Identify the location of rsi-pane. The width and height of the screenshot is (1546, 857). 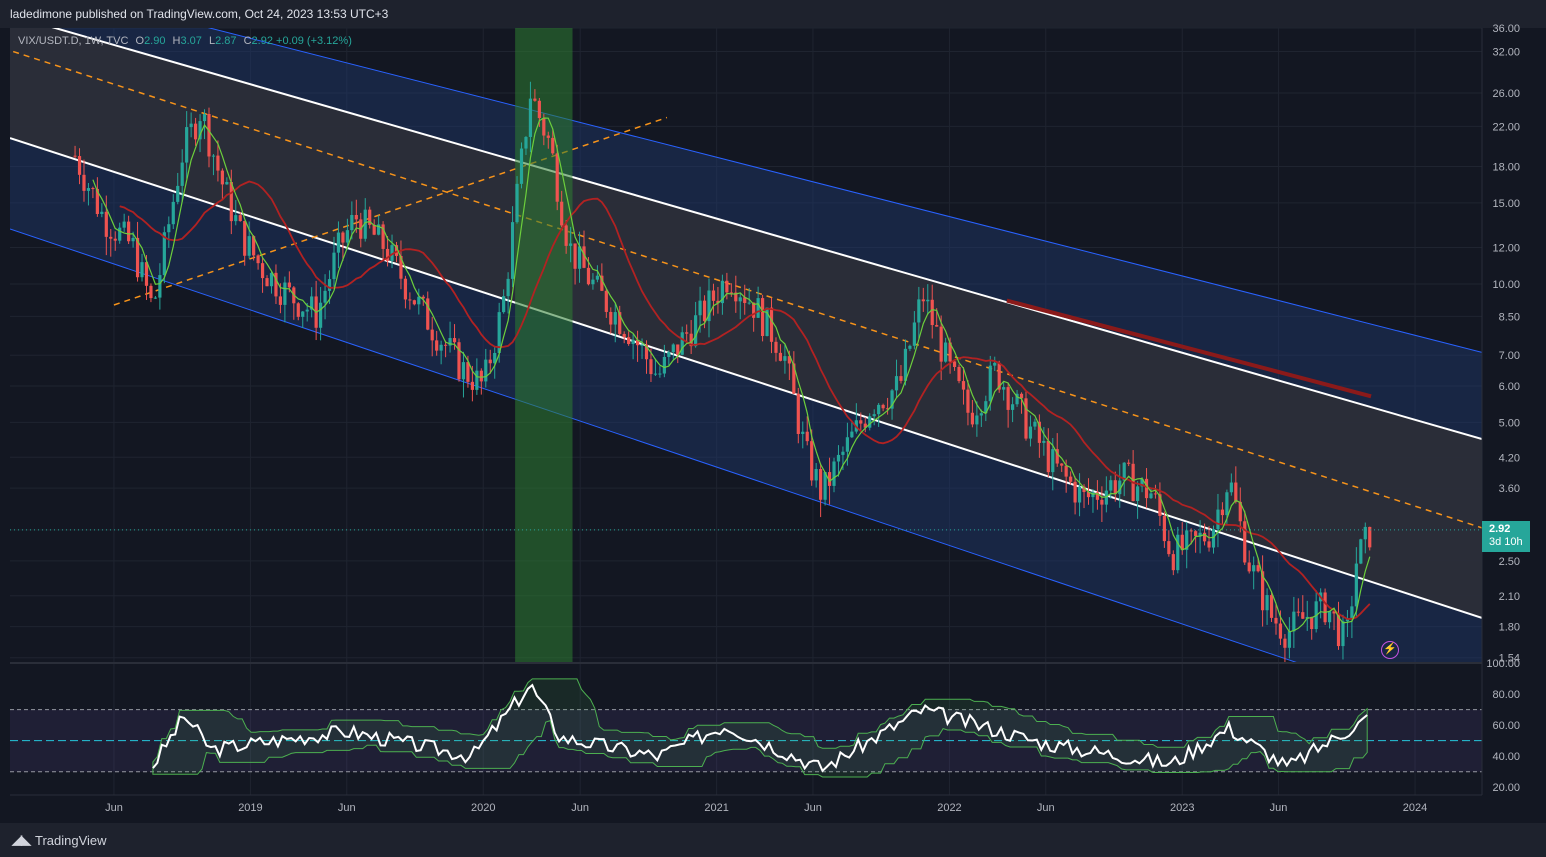
(746, 720).